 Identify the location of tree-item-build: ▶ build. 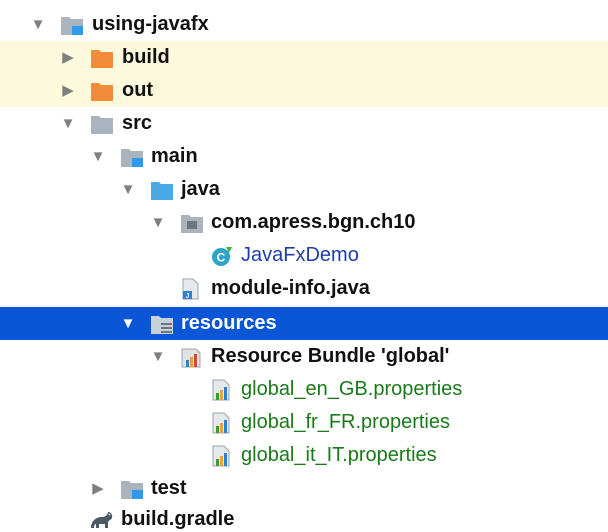
(304, 57).